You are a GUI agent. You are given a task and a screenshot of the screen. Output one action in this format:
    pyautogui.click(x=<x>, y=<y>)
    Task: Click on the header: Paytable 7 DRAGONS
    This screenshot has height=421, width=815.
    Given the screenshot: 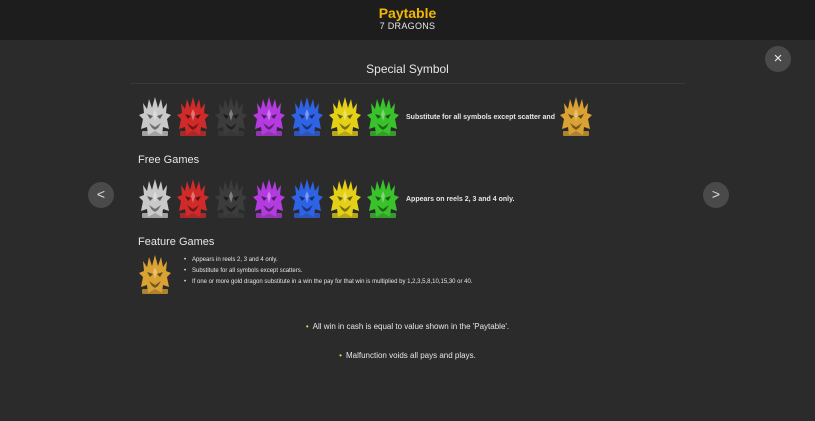 What is the action you would take?
    pyautogui.click(x=407, y=20)
    